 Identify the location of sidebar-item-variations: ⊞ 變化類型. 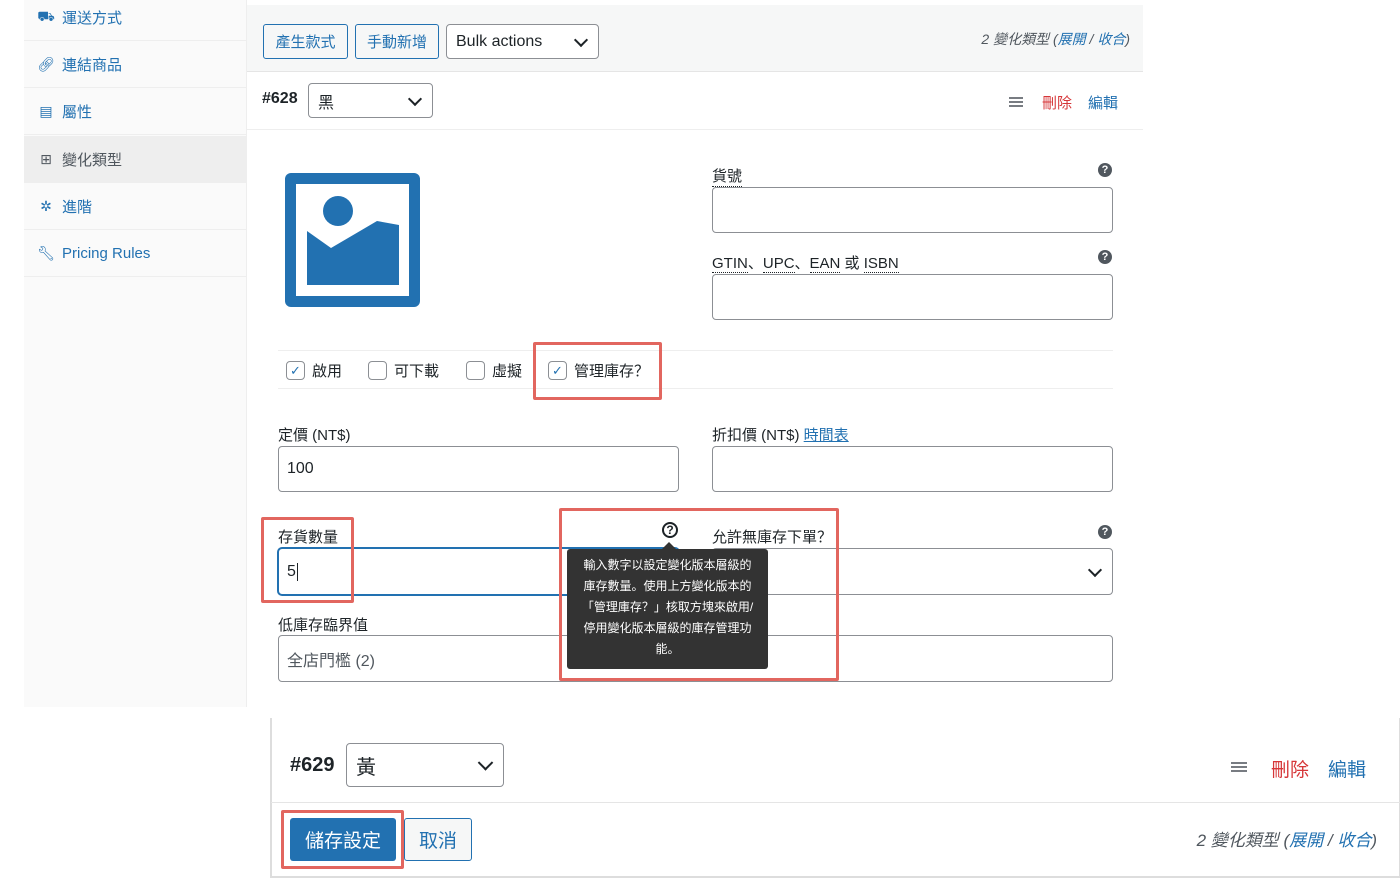
(135, 159).